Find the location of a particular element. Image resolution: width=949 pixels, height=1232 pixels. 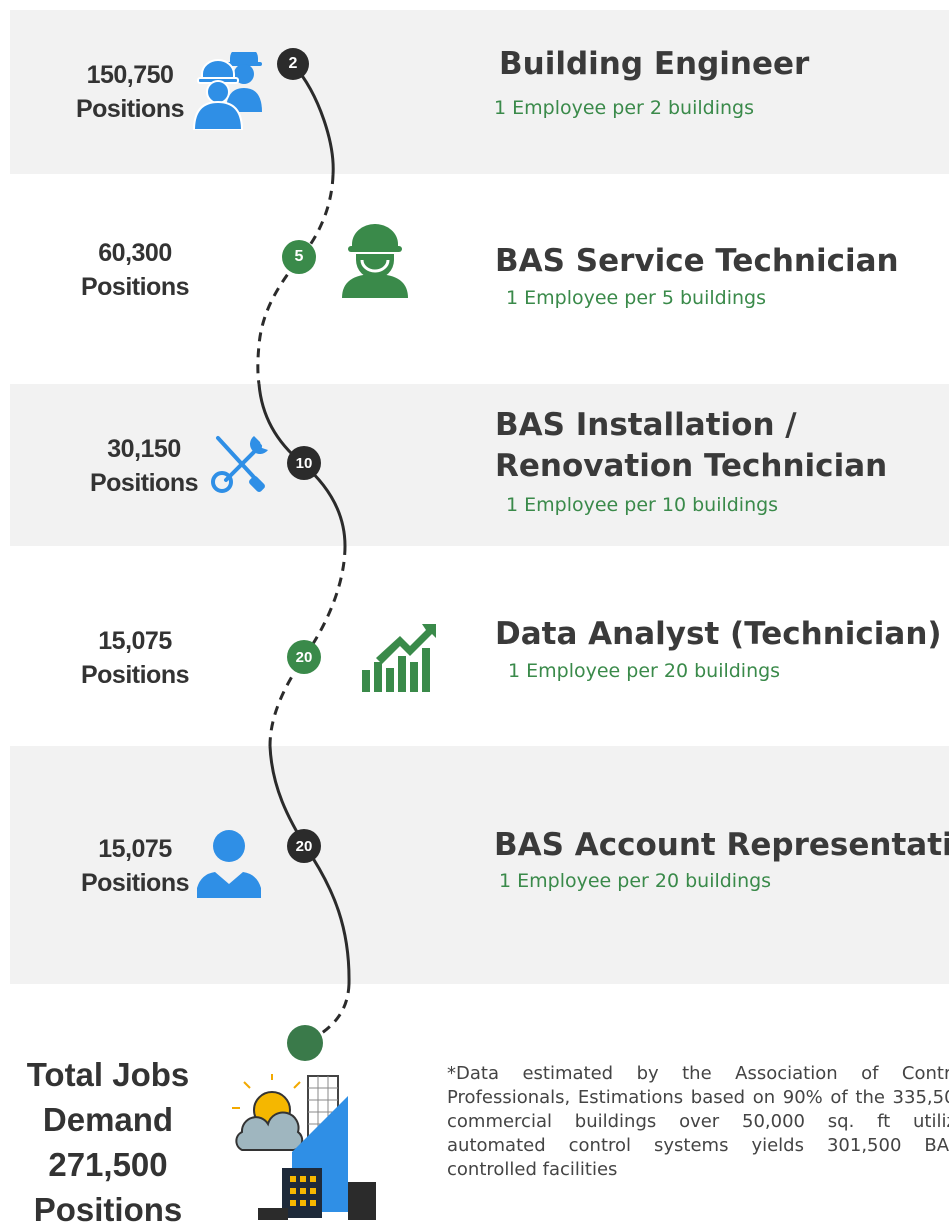

marker-2: 5 is located at coordinates (299, 257).